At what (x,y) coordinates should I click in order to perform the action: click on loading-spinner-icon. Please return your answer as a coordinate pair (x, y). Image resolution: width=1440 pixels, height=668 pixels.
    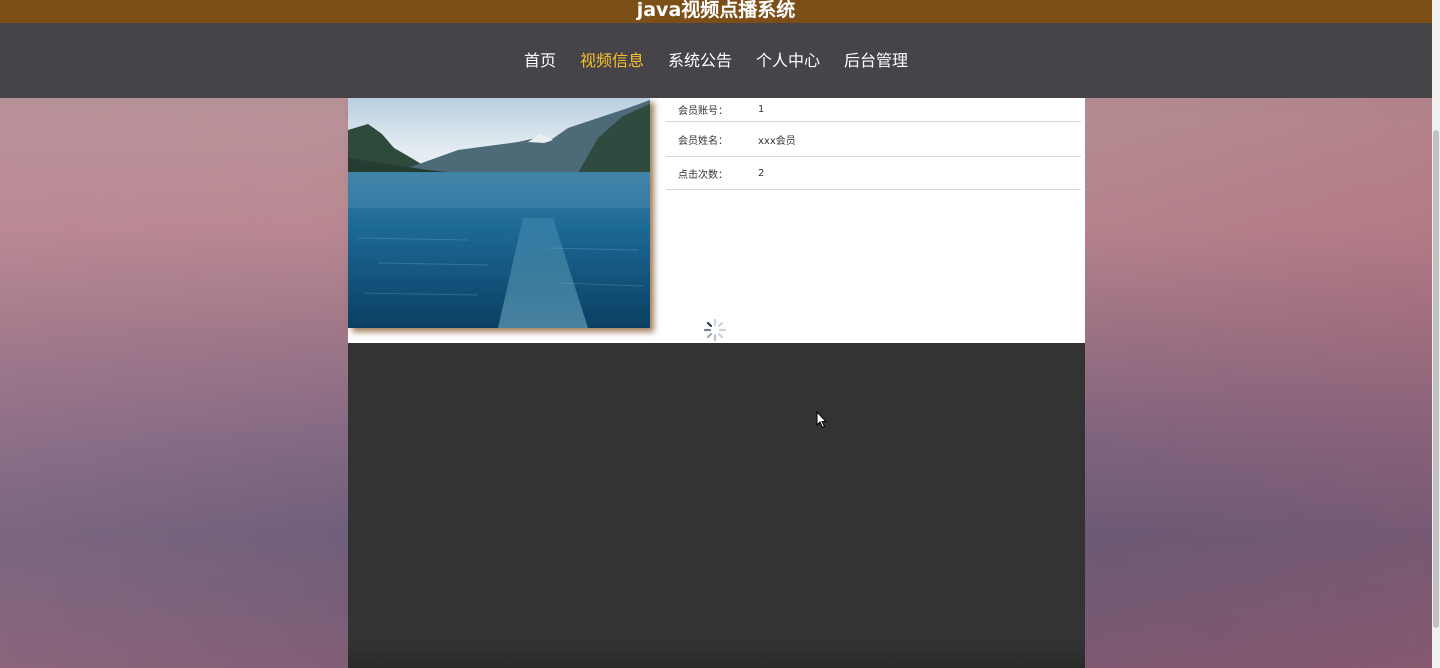
    Looking at the image, I should click on (715, 330).